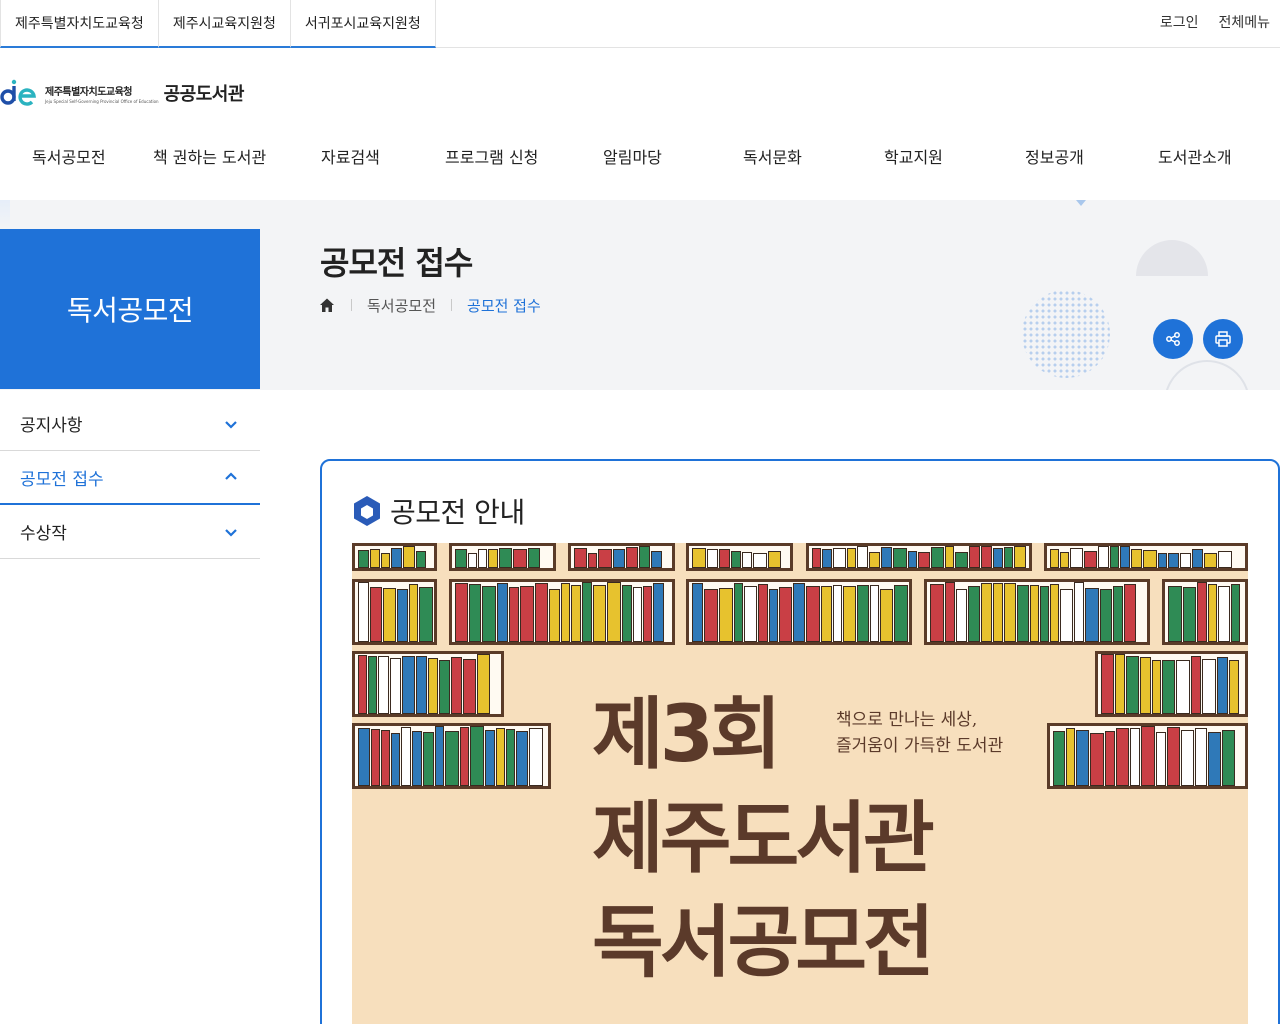  What do you see at coordinates (69, 158) in the screenshot?
I see `gnb-item-reading-contest: 독서공모전` at bounding box center [69, 158].